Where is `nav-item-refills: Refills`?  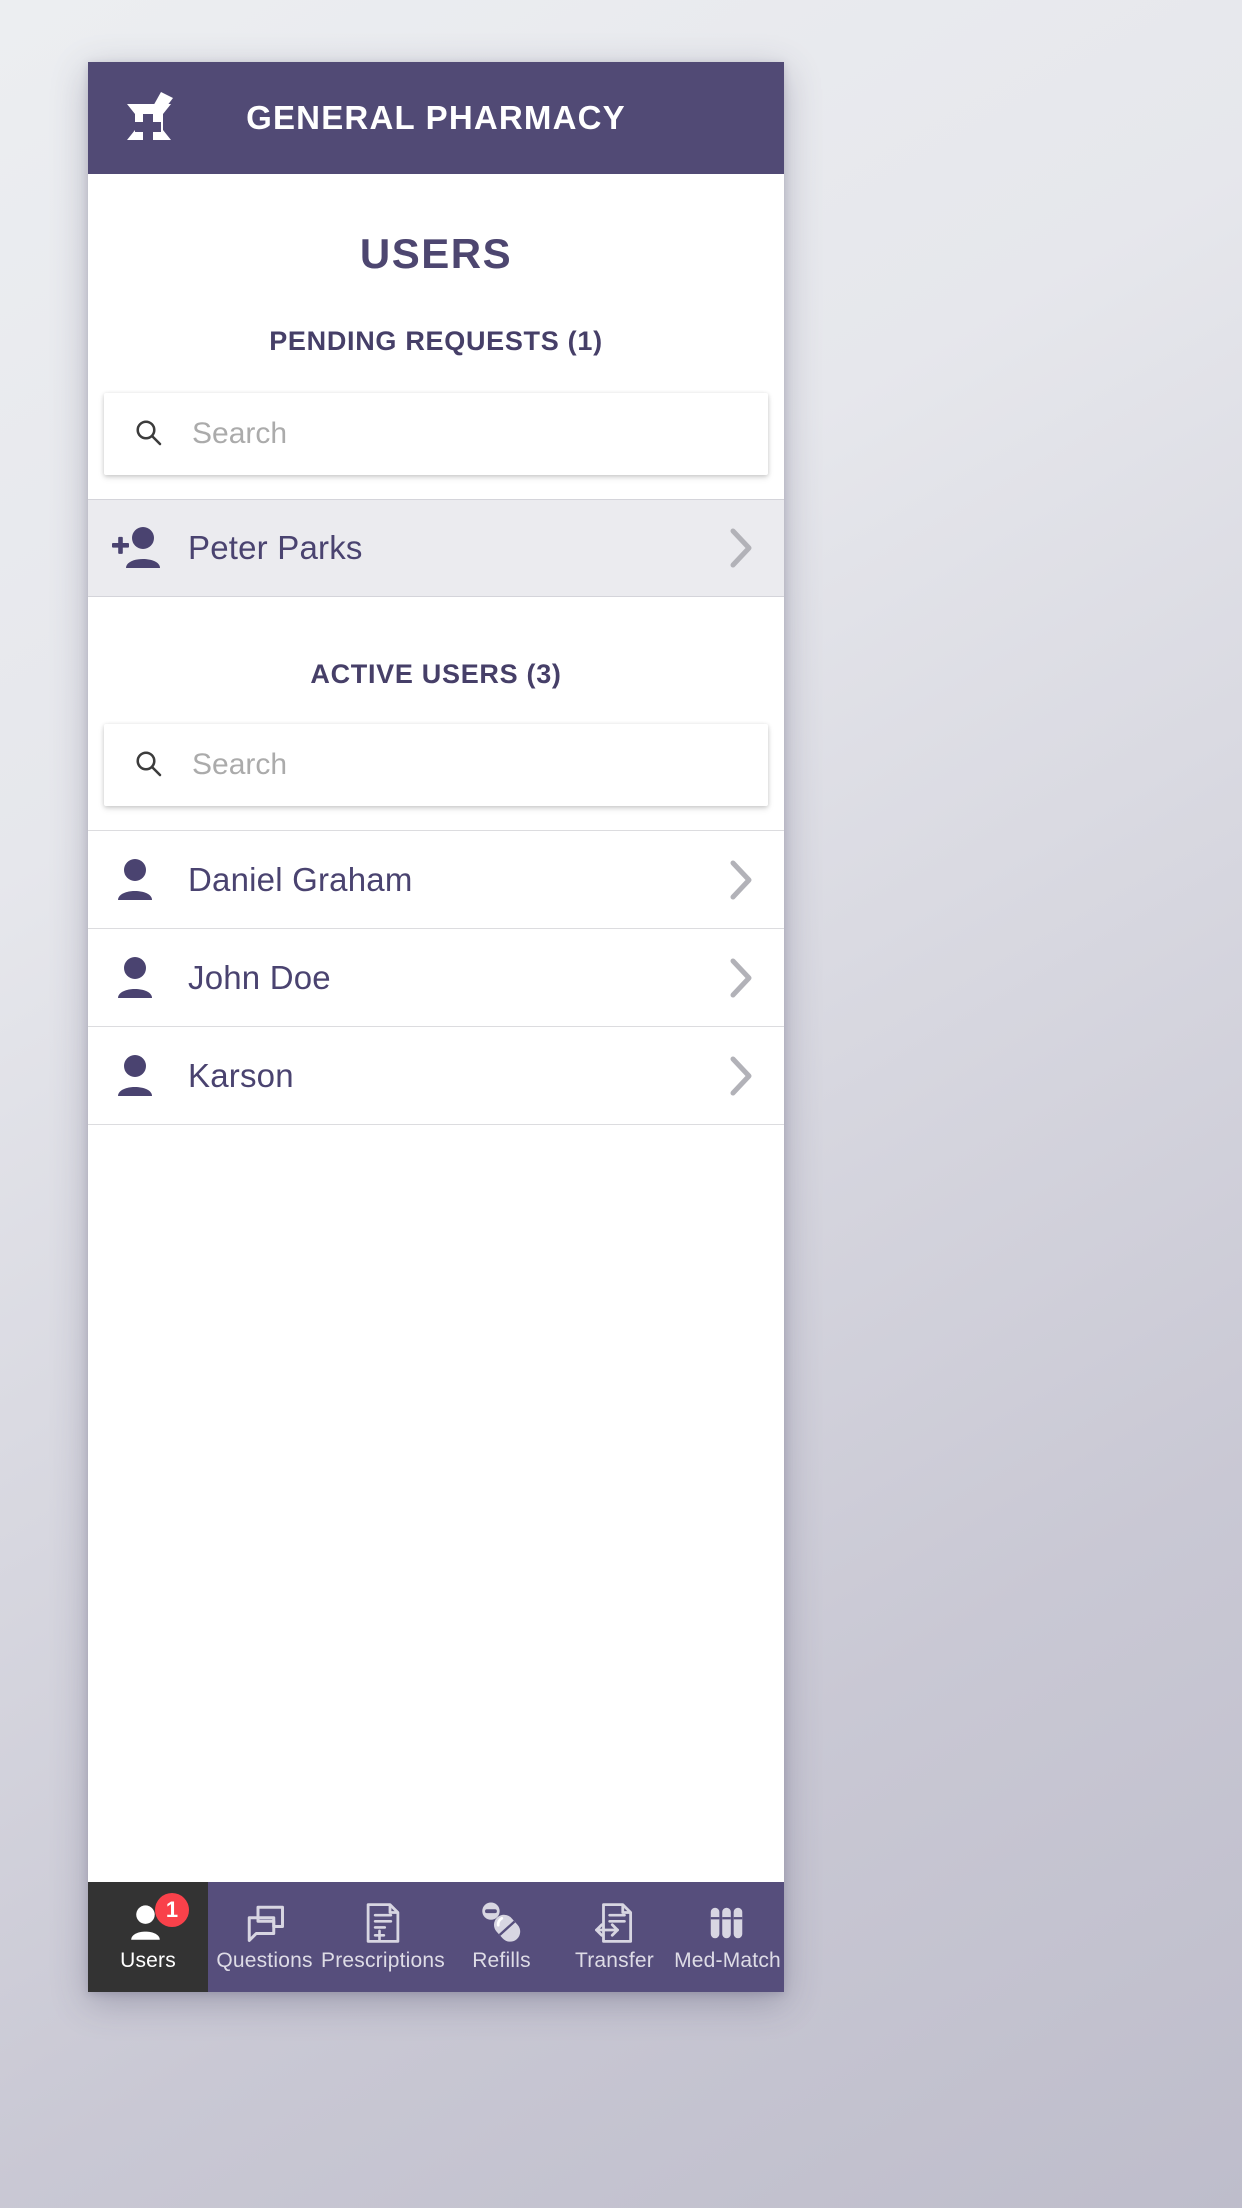
nav-item-refills: Refills is located at coordinates (501, 1937).